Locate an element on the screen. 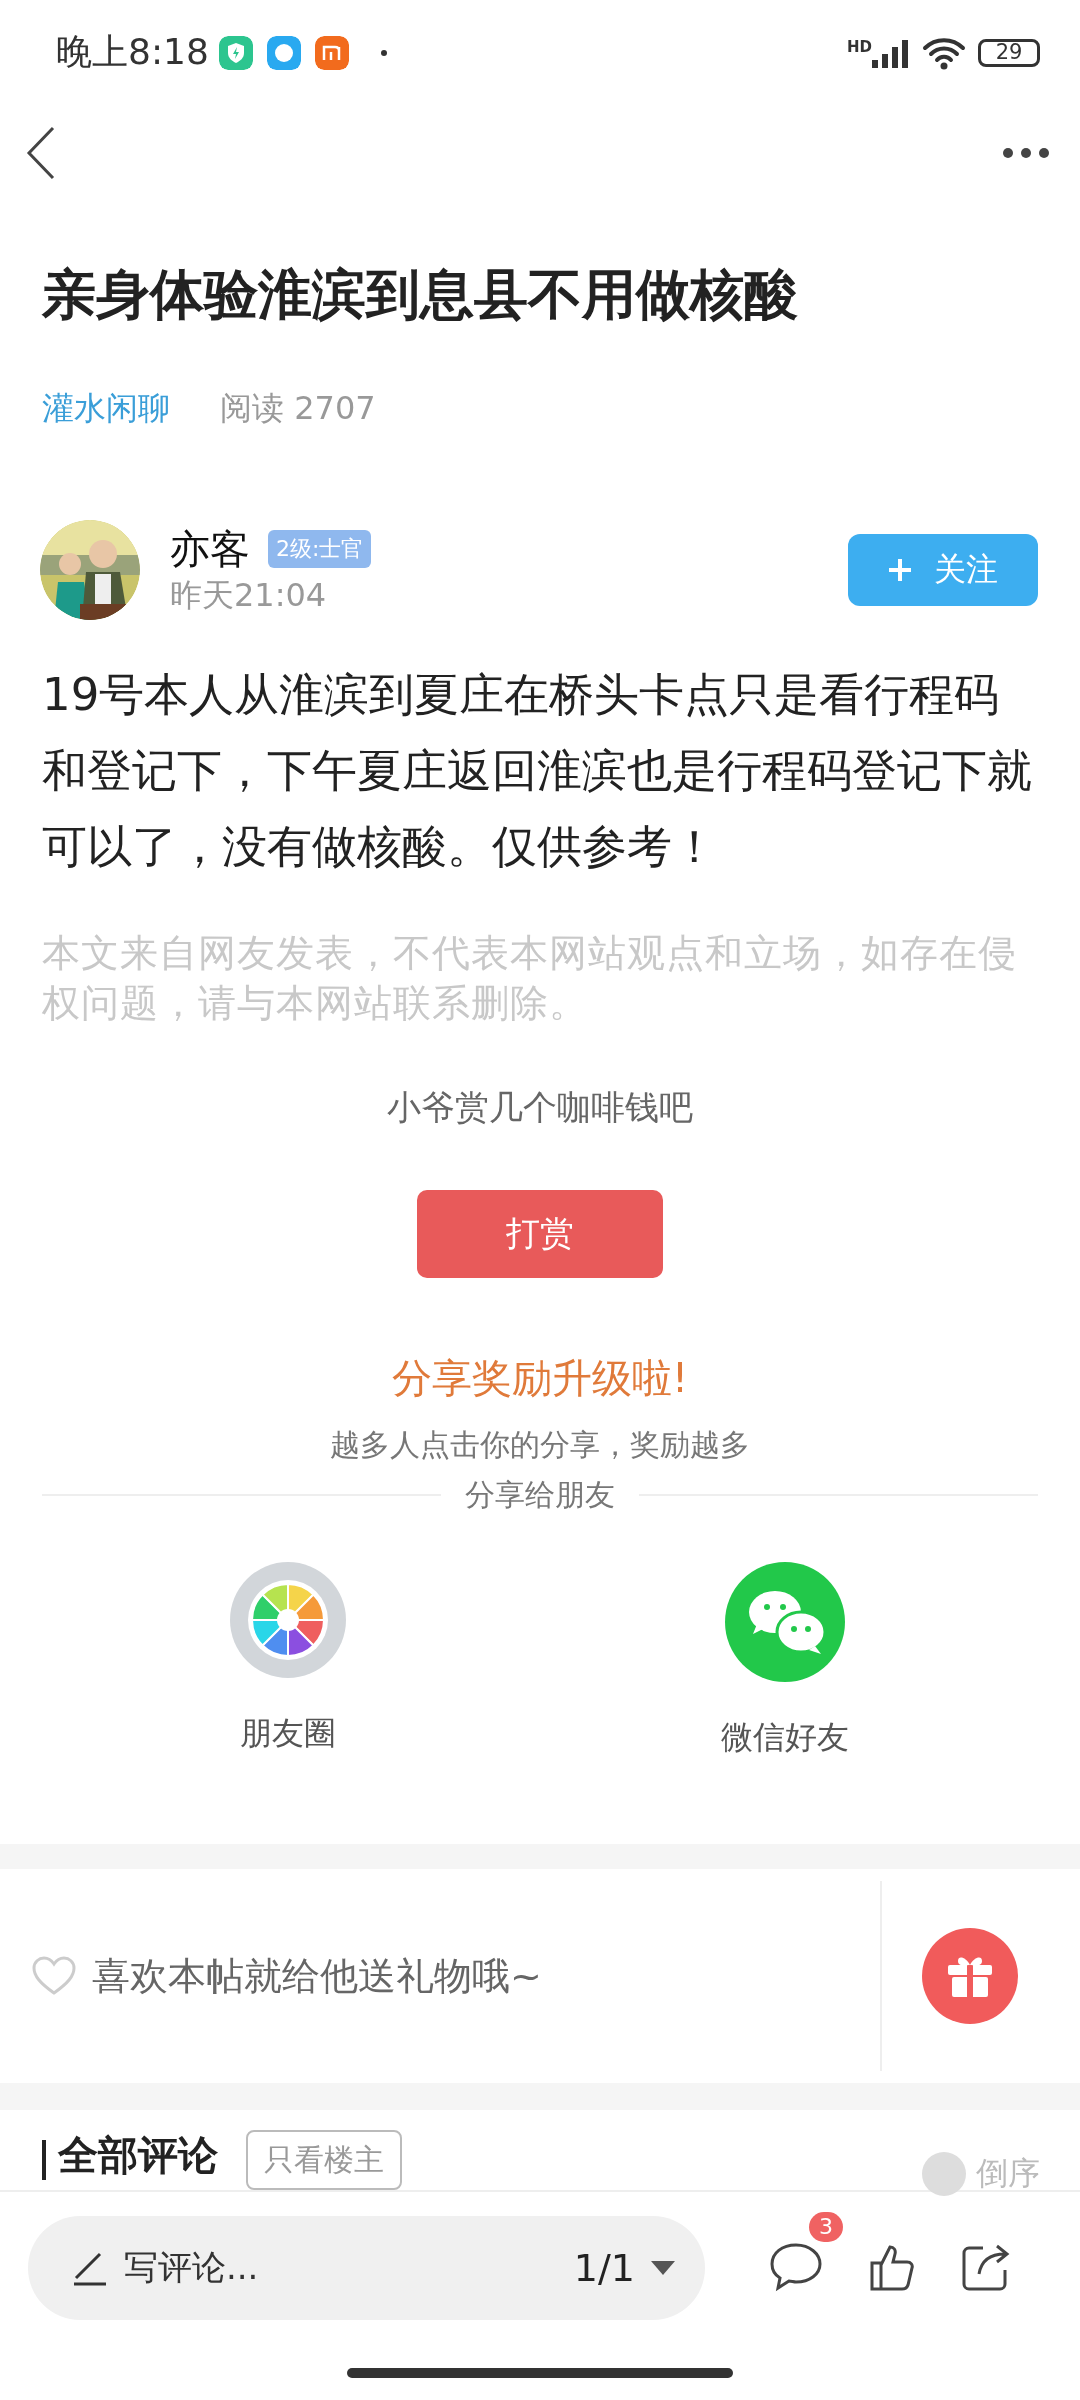 Image resolution: width=1080 pixels, height=2400 pixels. share-target: 微信好友 is located at coordinates (785, 1660).